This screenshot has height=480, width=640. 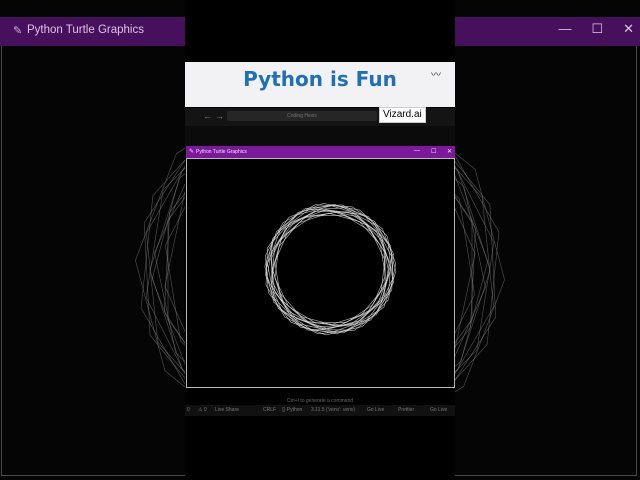 I want to click on status-item-live-share: Live Share, so click(x=227, y=410).